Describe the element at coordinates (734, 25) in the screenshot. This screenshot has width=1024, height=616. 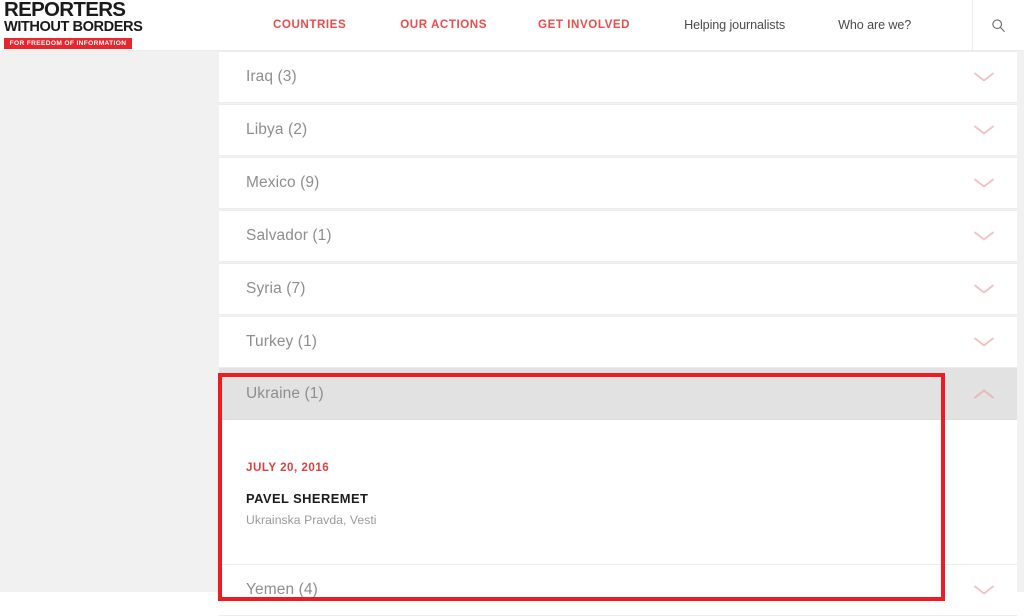
I see `nav-item-helping-journalists: Helping journalists` at that location.